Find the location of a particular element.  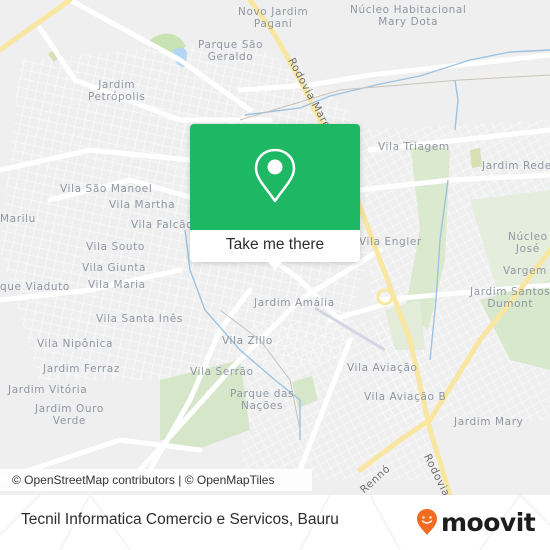

map-label-vila-aviacao-b: Vila Aviação B is located at coordinates (405, 397).